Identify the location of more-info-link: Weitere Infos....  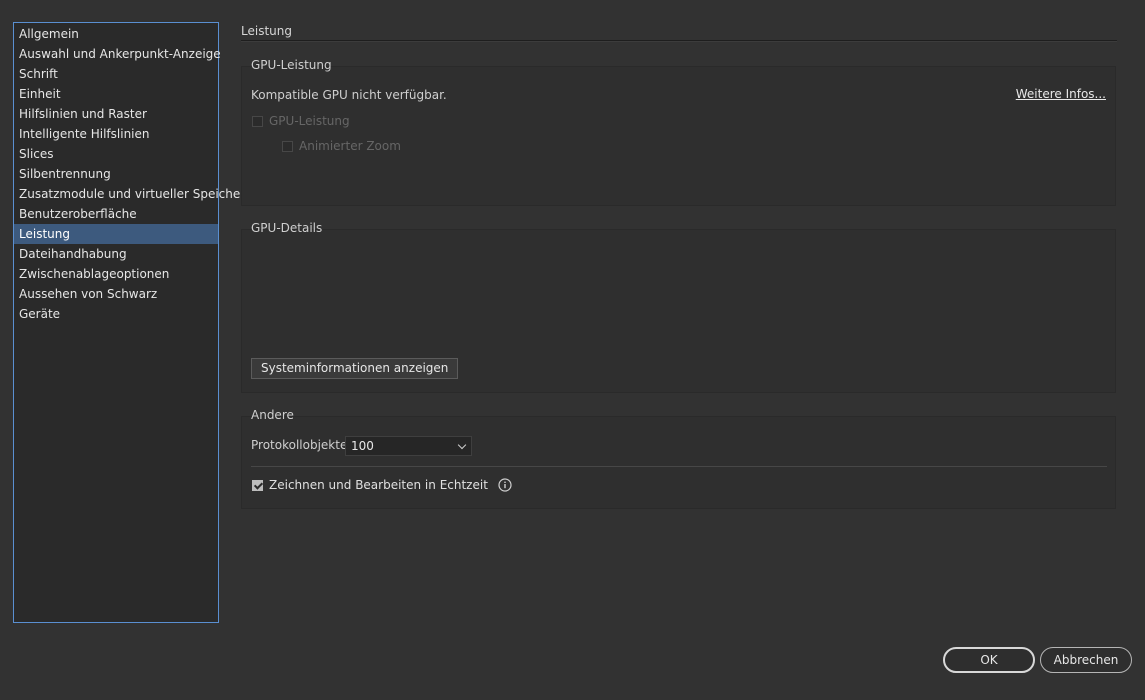
(1061, 94).